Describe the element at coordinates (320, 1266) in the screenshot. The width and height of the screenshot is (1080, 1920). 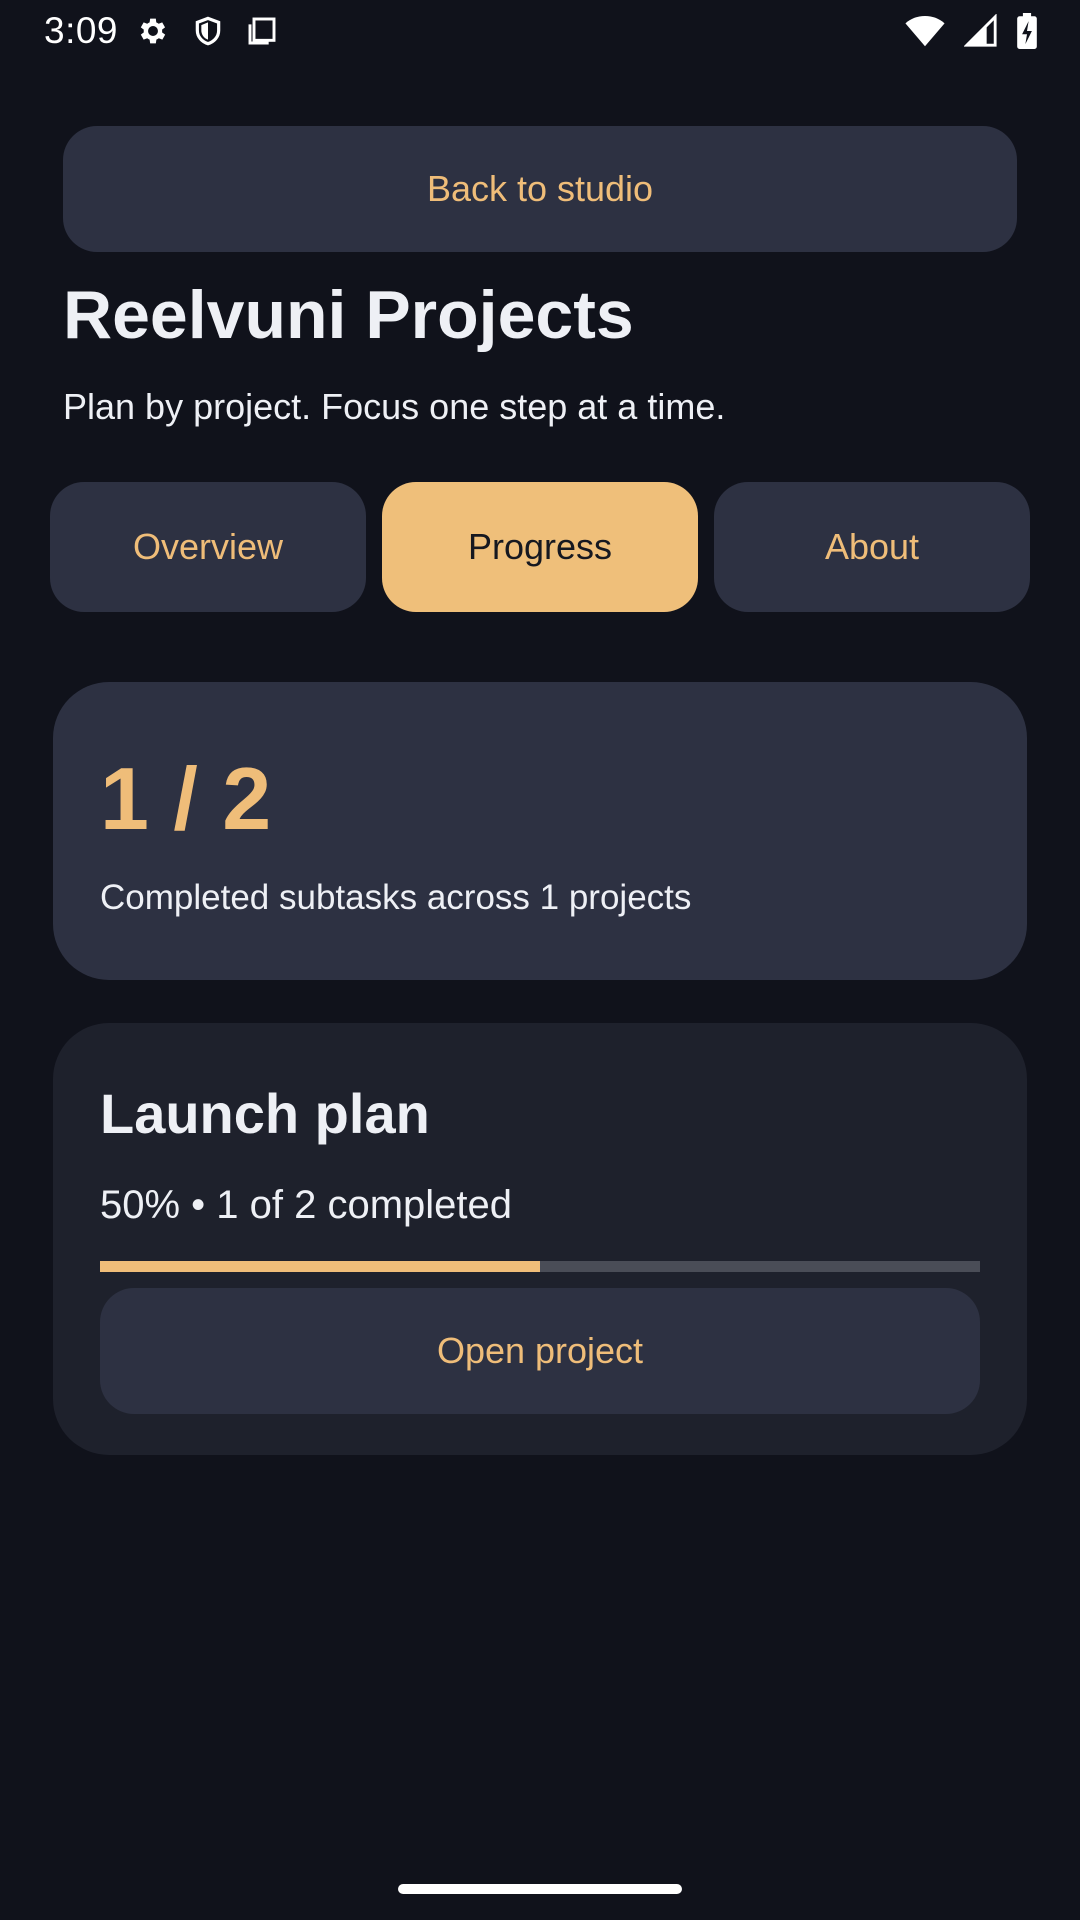
I see `progress-fill` at that location.